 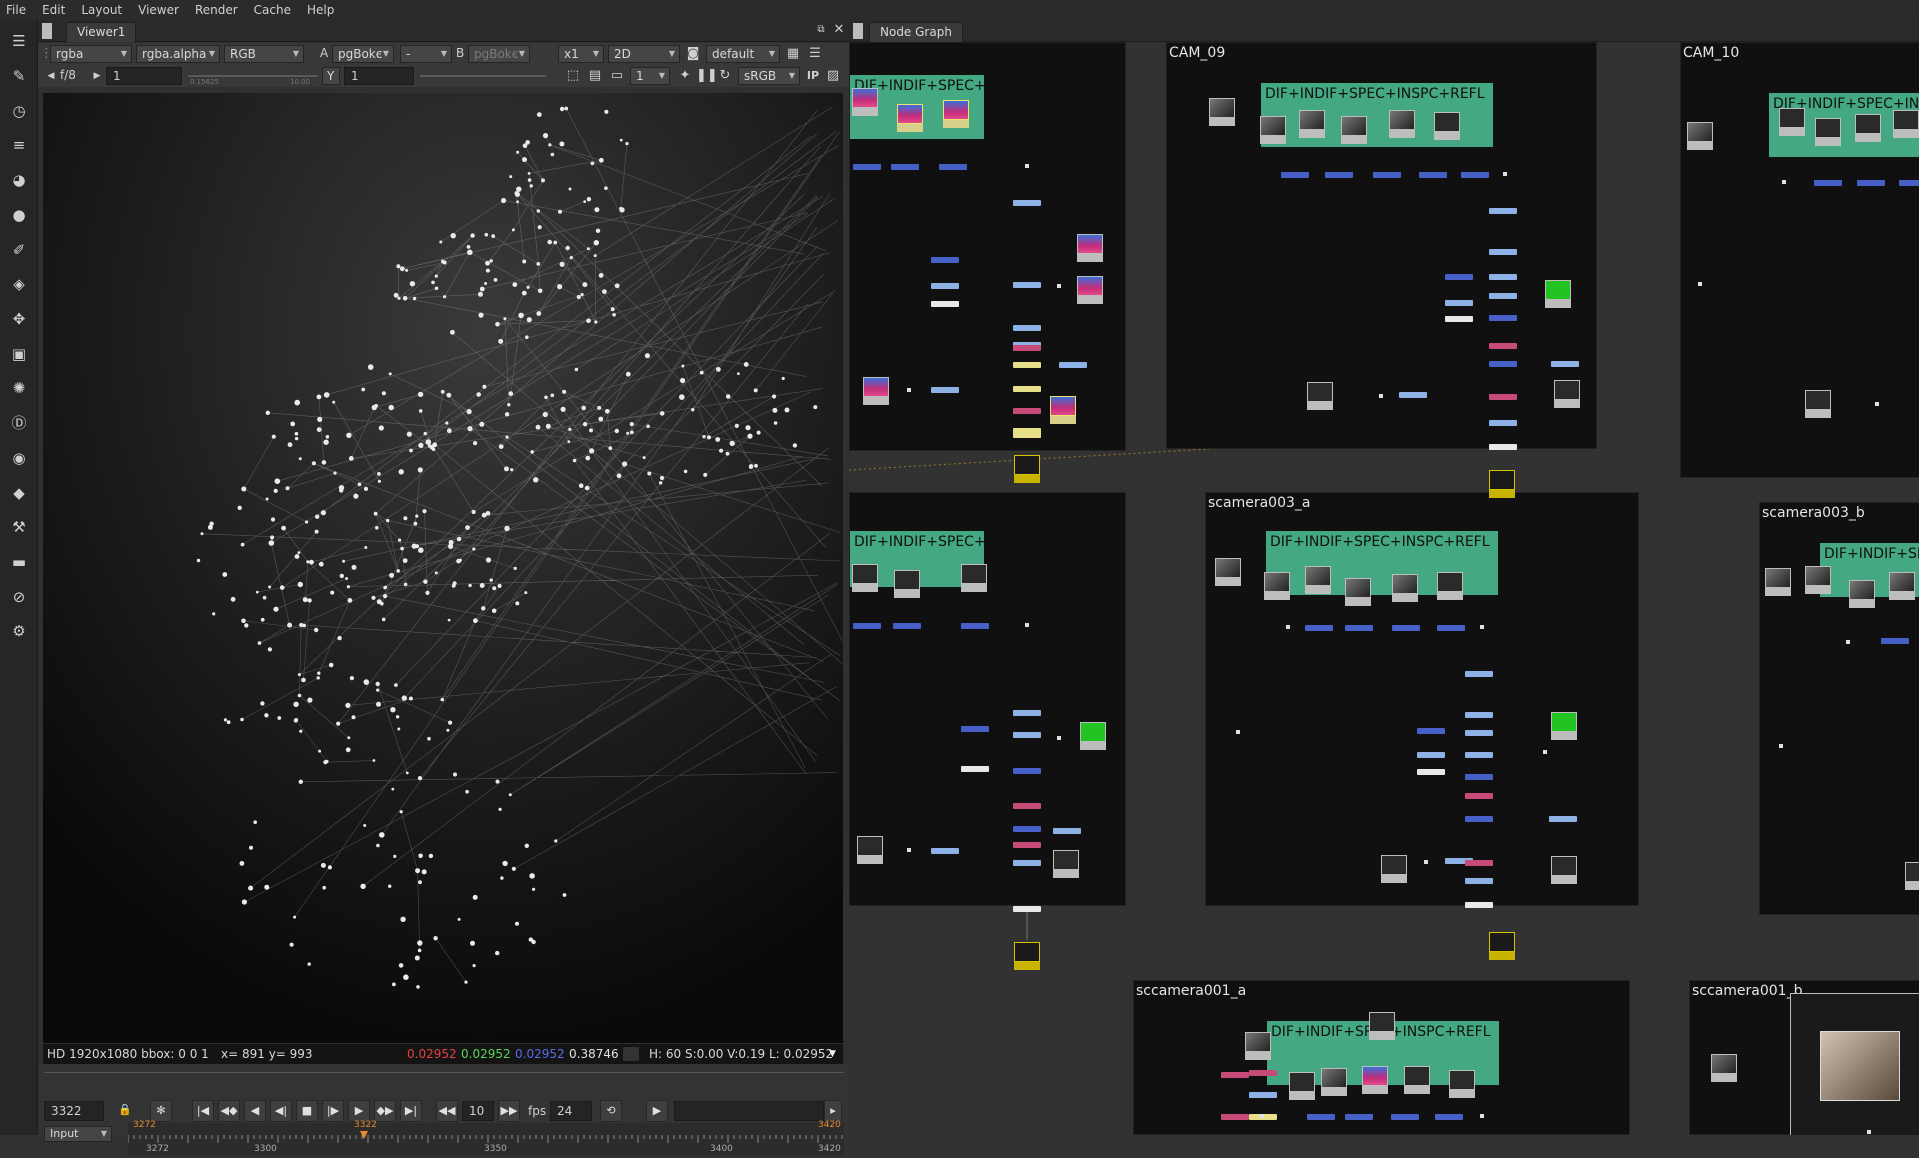 I want to click on composite-op-select: - ▼, so click(x=426, y=54).